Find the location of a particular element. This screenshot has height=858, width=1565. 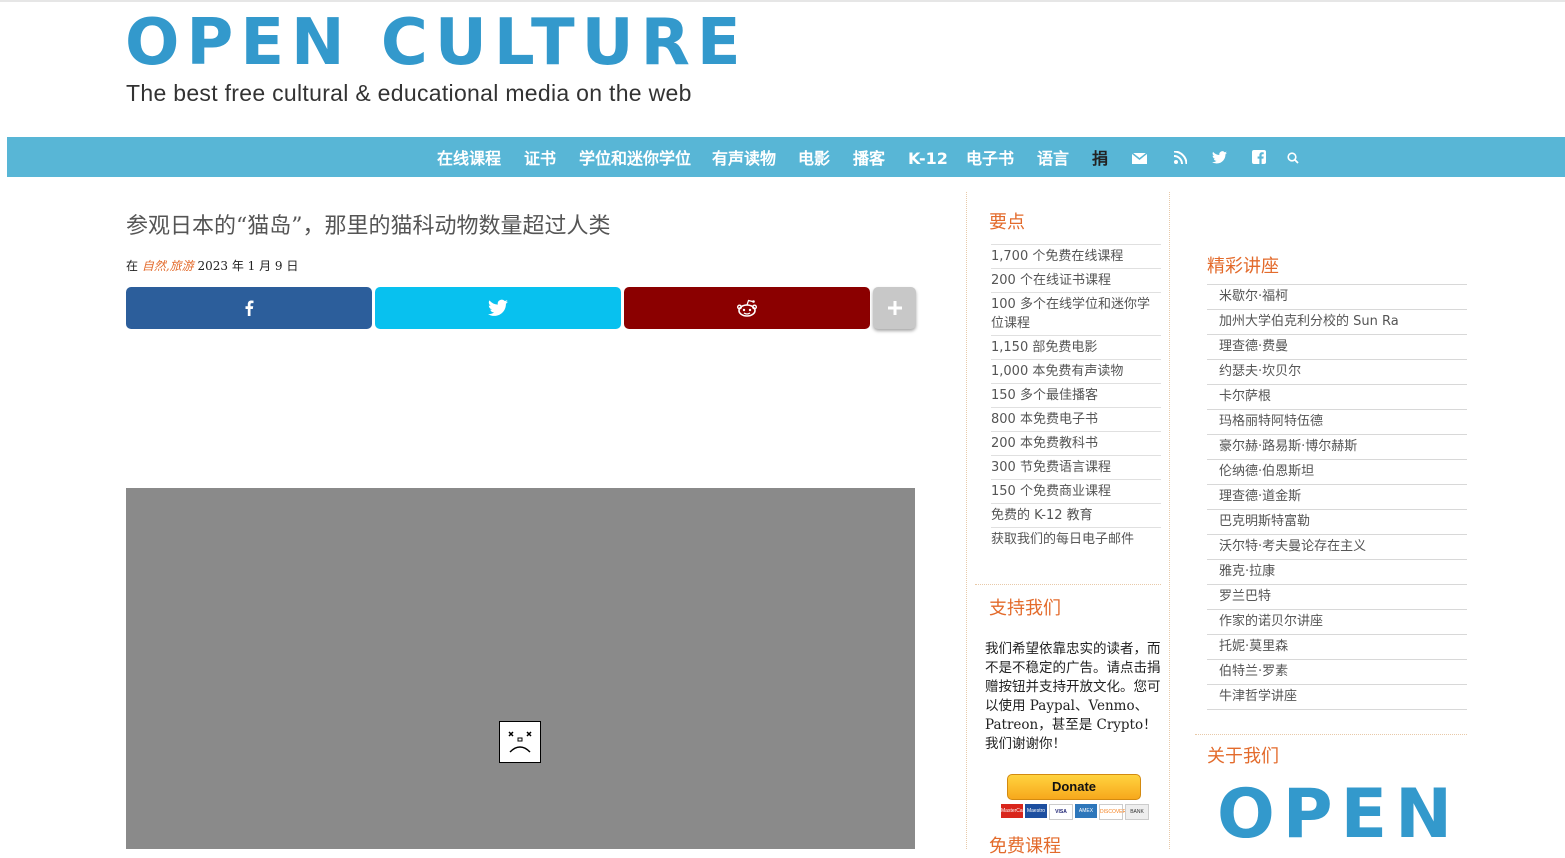

list-item: 100 多个在线学位和迷你学位课程 is located at coordinates (1076, 313).